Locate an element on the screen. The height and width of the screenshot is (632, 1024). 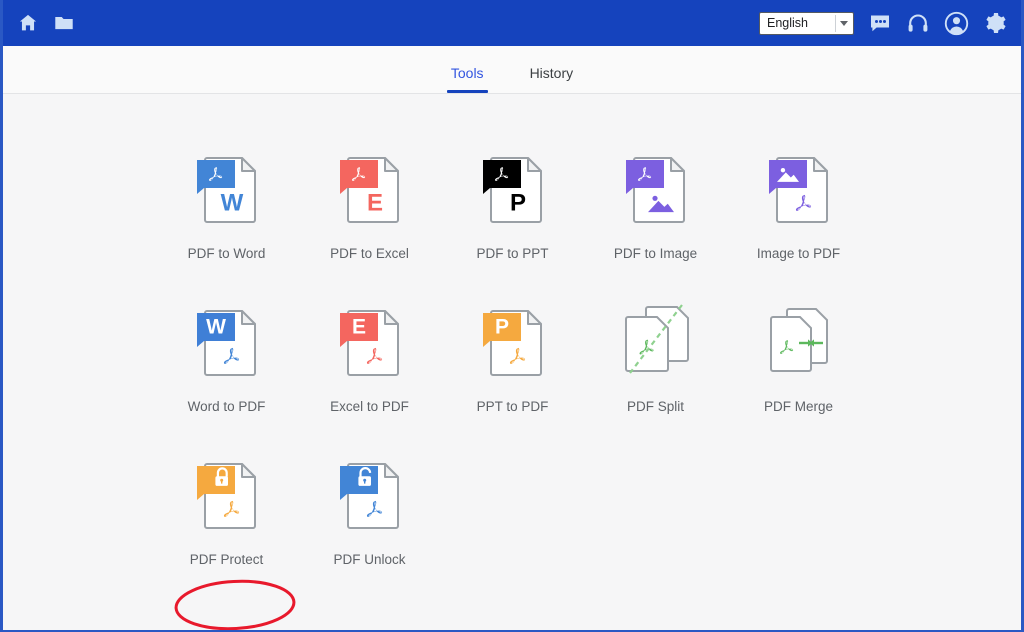
tool-label: PDF Protect is located at coordinates (226, 559).